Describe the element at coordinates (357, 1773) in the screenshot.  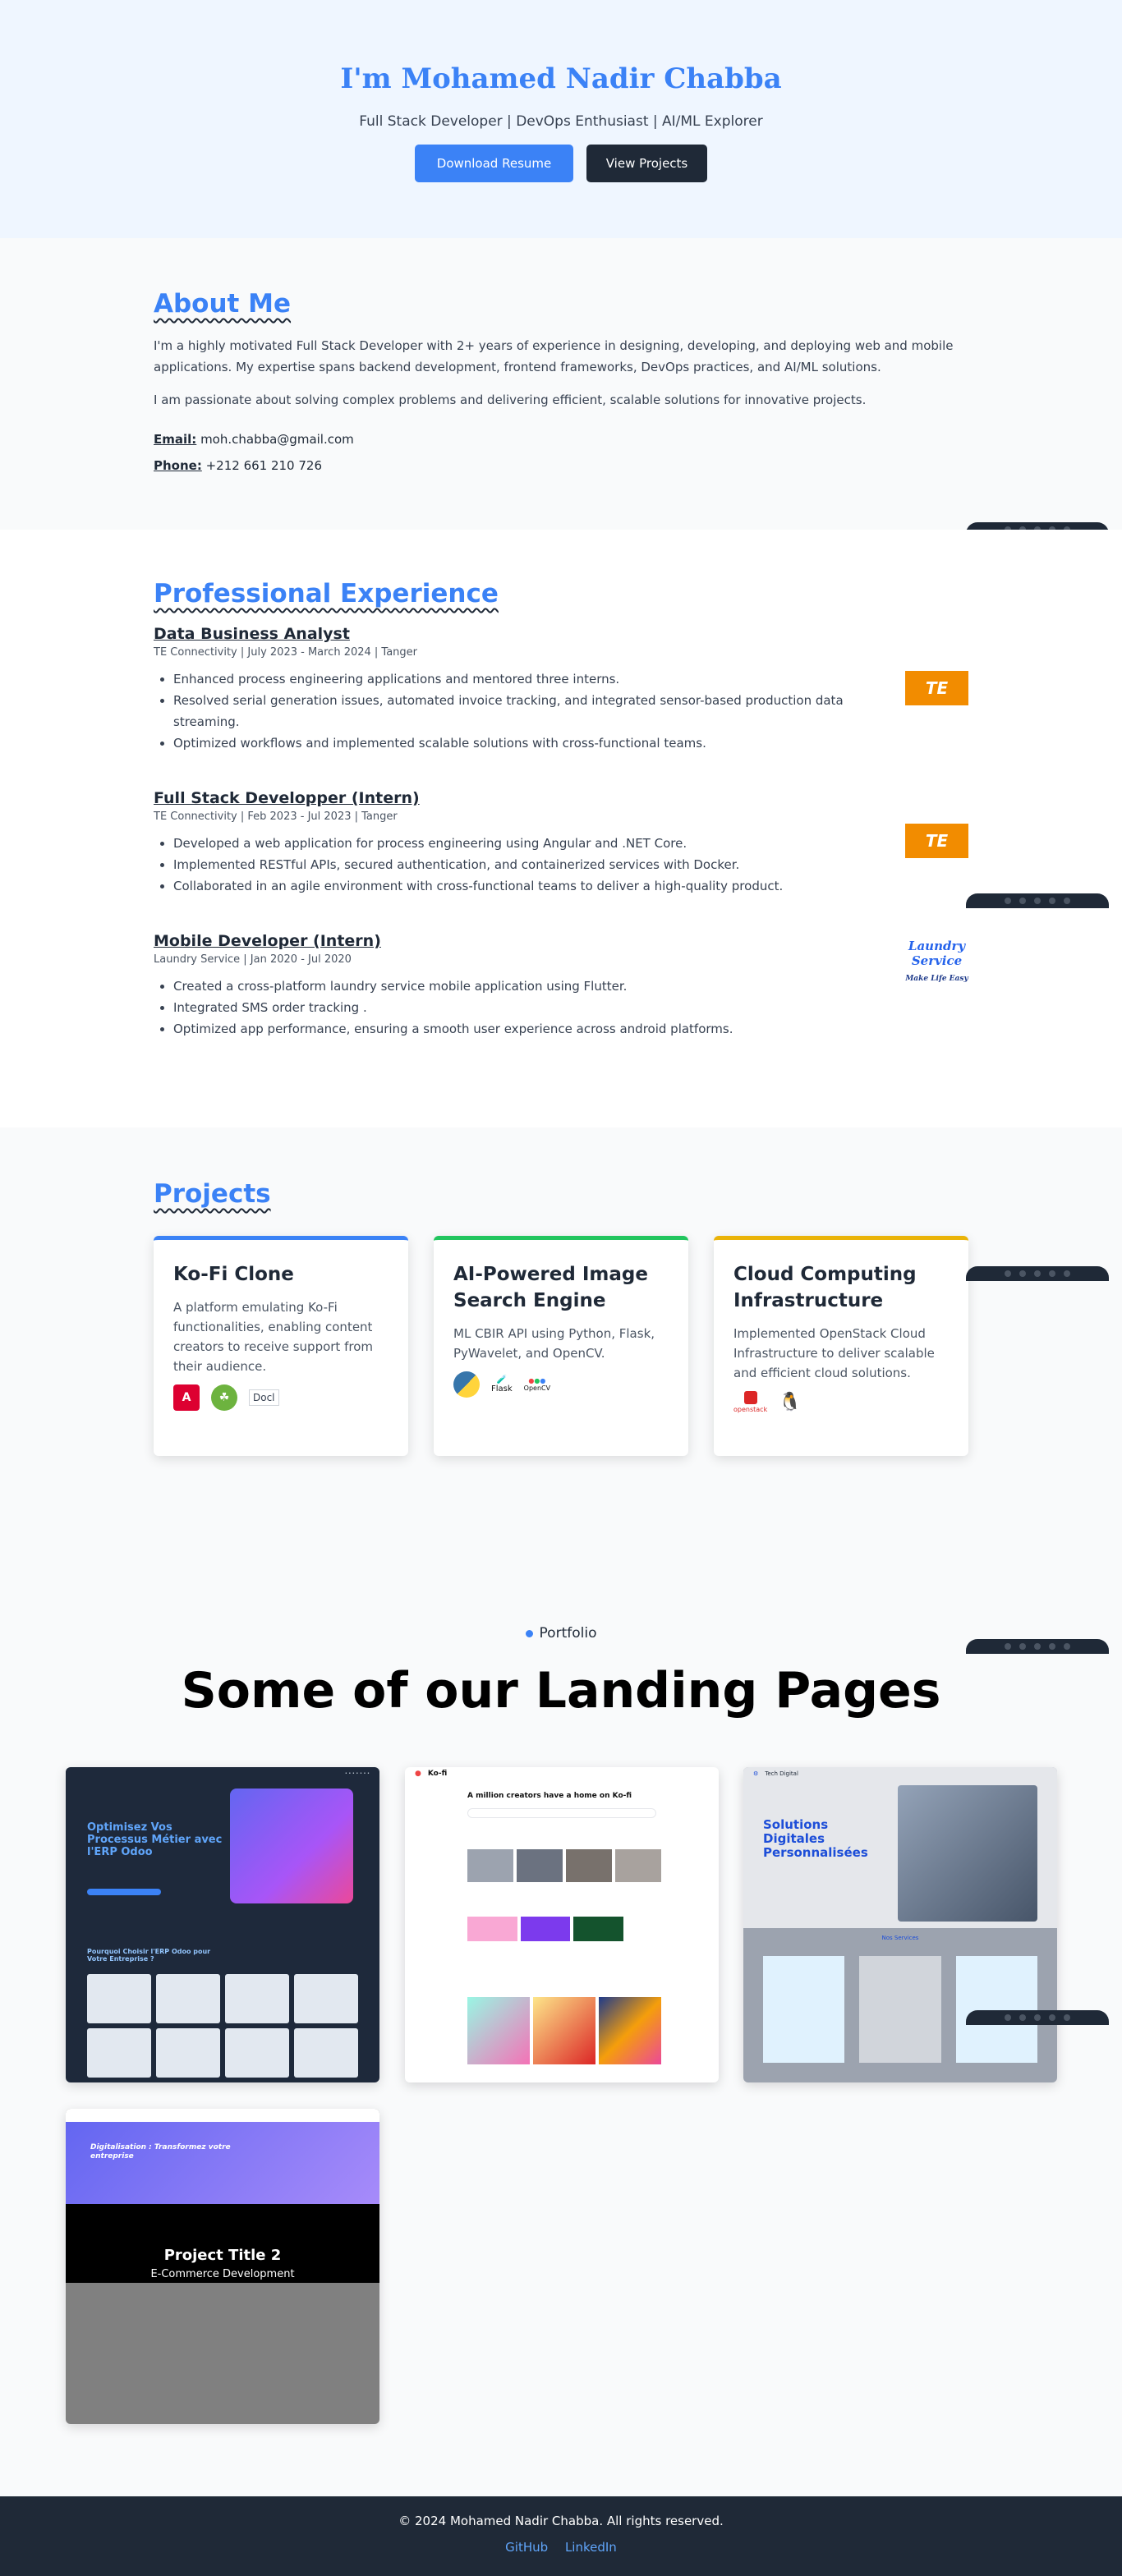
I see `mock-nav: • • • • • • •` at that location.